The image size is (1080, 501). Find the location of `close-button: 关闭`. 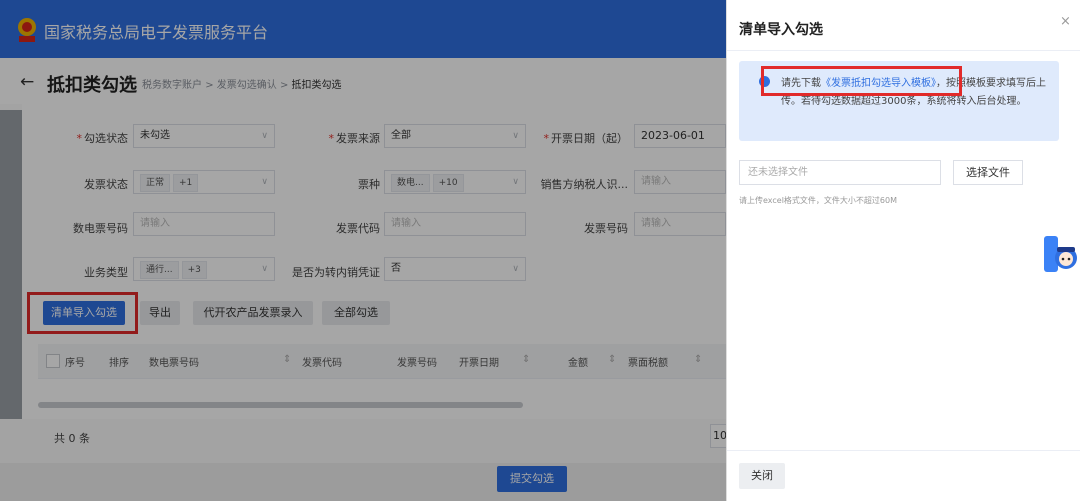

close-button: 关闭 is located at coordinates (762, 476).